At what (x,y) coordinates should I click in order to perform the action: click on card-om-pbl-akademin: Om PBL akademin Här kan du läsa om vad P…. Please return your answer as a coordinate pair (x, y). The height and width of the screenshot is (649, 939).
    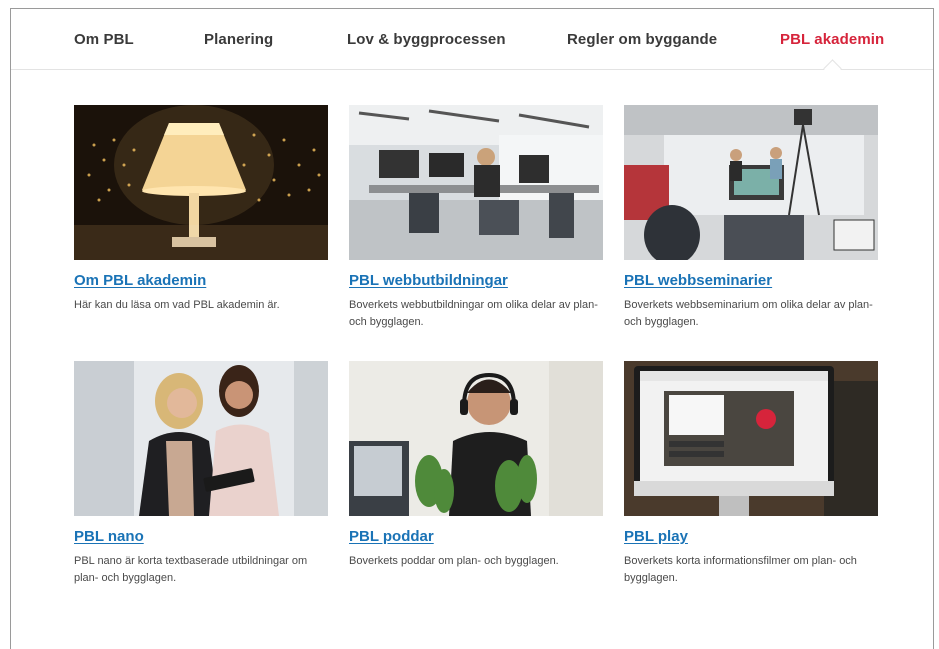
    Looking at the image, I should click on (201, 209).